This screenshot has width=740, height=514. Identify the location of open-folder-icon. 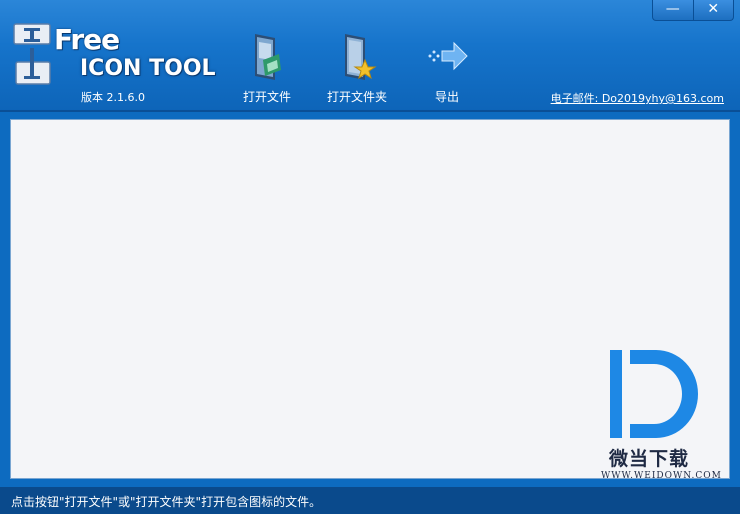
(361, 57).